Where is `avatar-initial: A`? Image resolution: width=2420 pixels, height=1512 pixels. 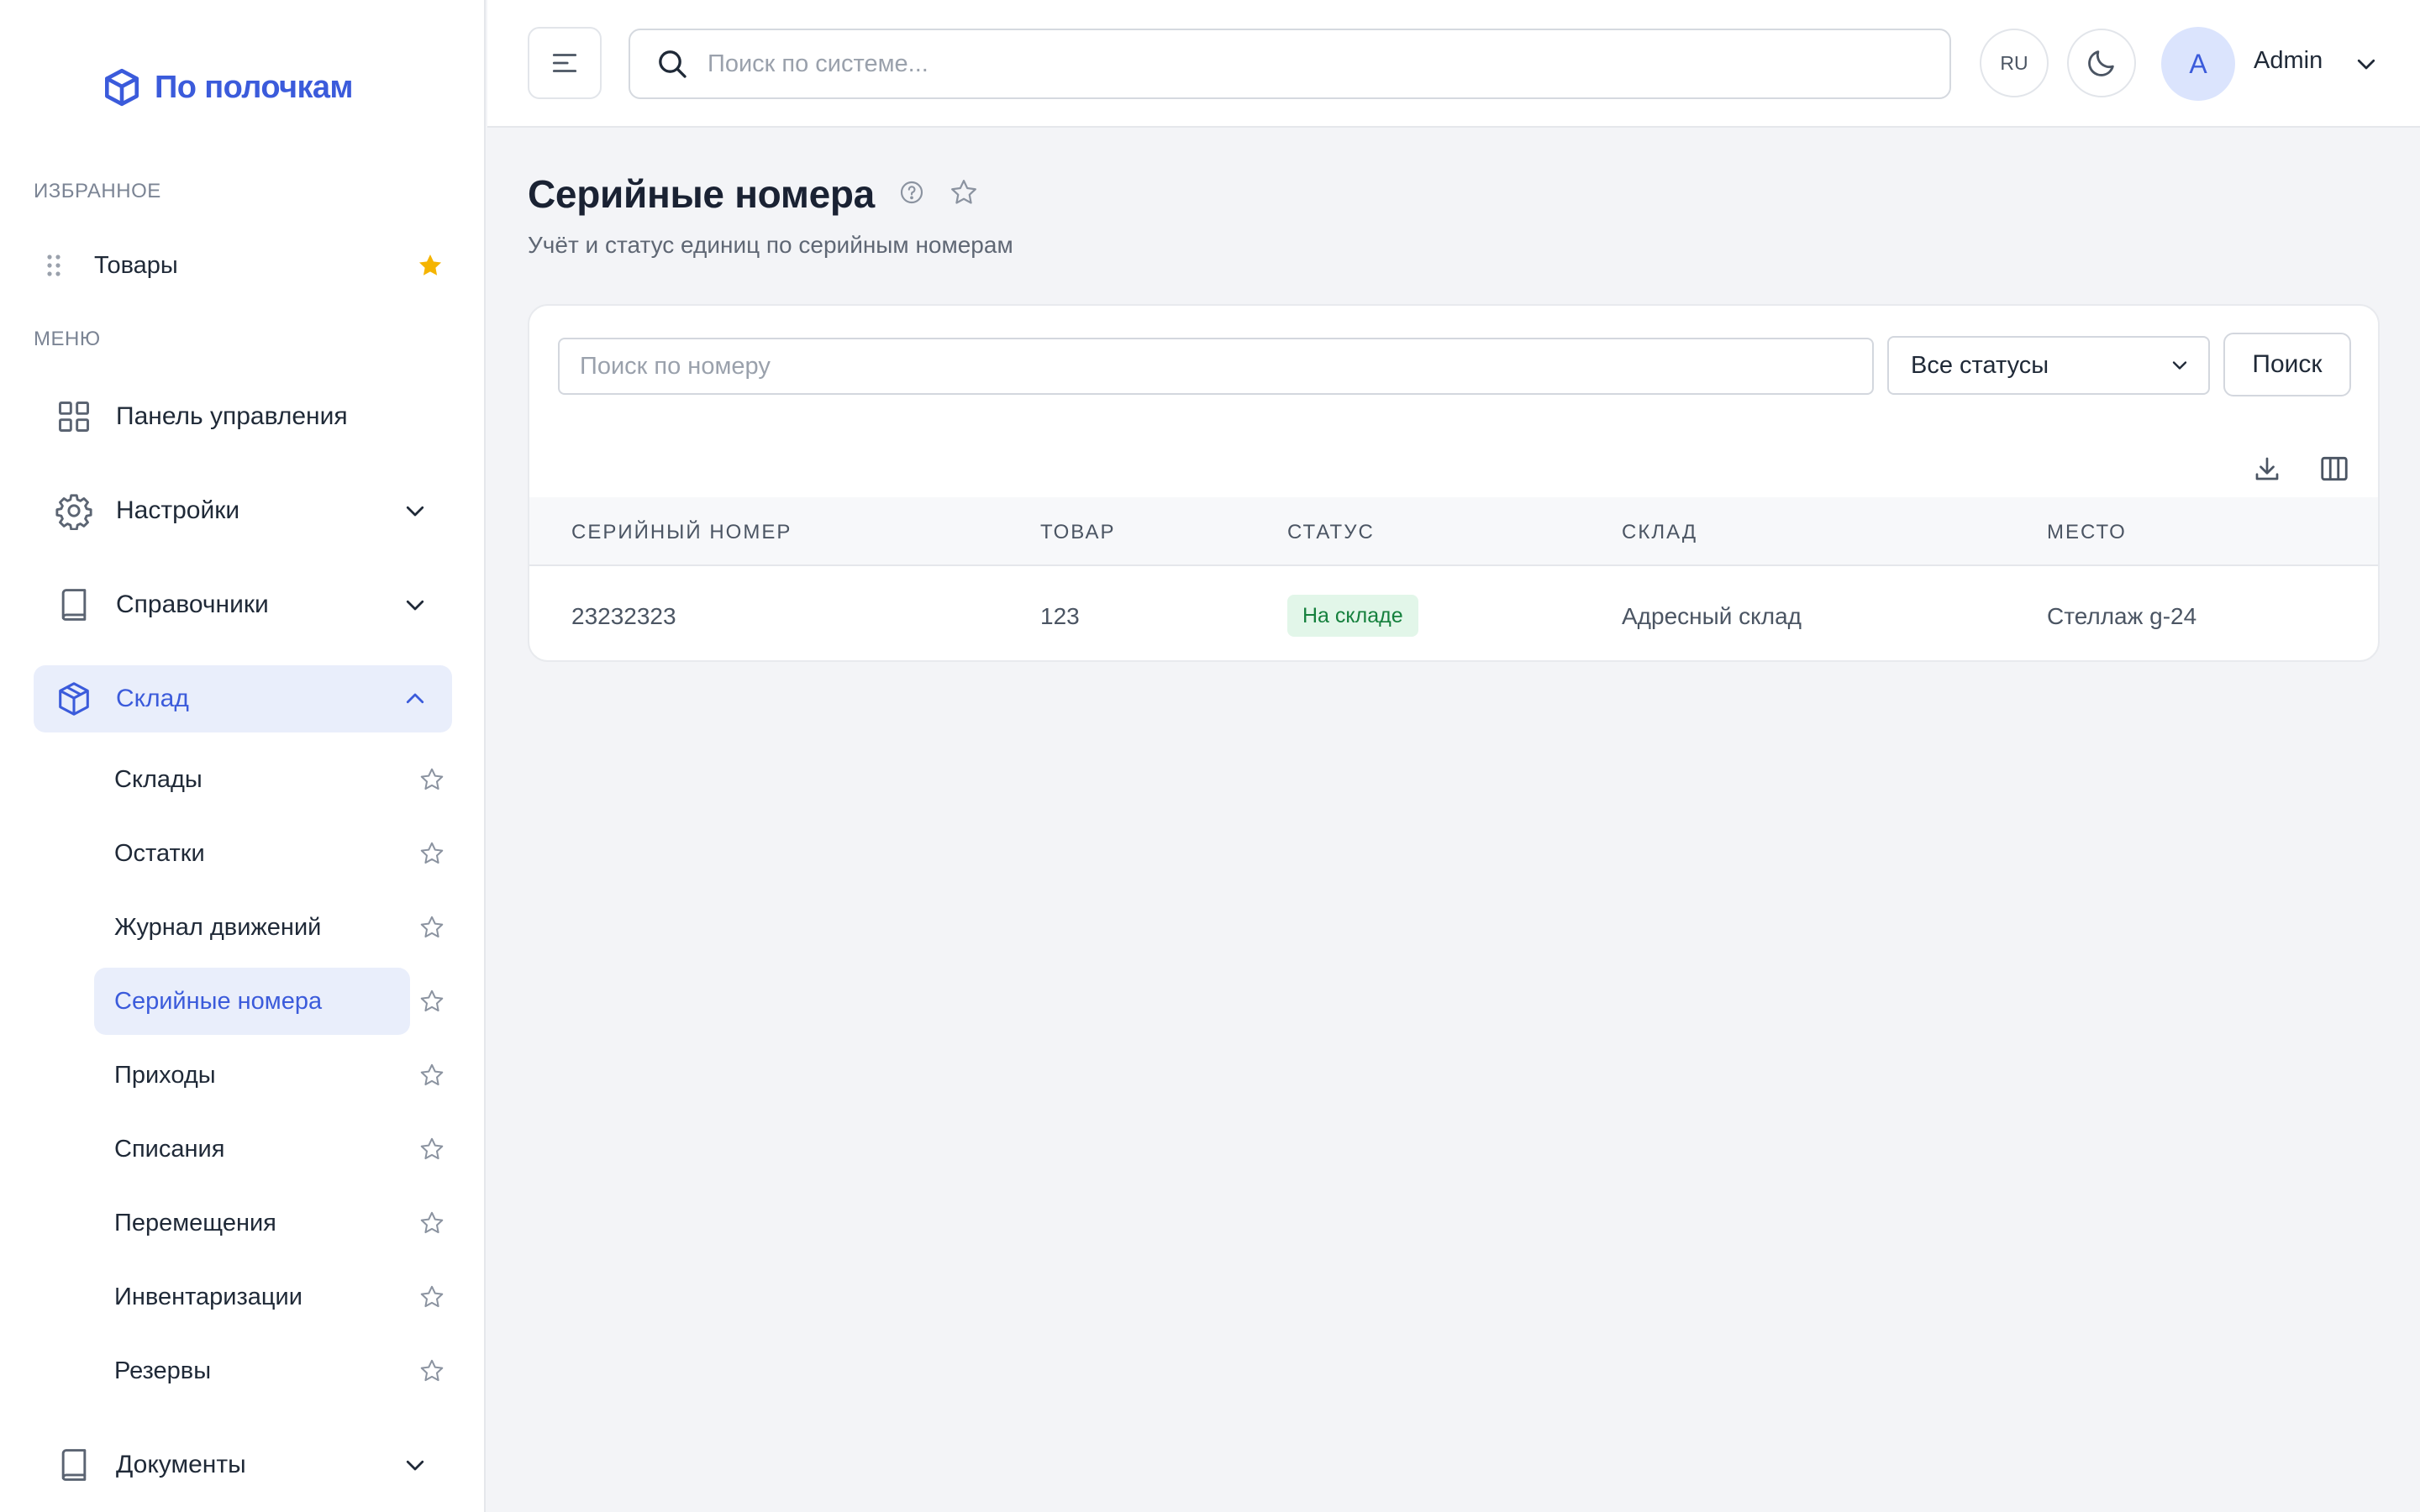 avatar-initial: A is located at coordinates (2198, 63).